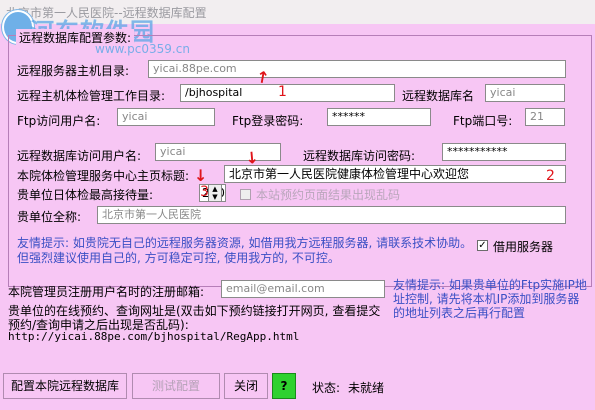  What do you see at coordinates (482, 245) in the screenshot?
I see `borrow-server-checkbox: ✓` at bounding box center [482, 245].